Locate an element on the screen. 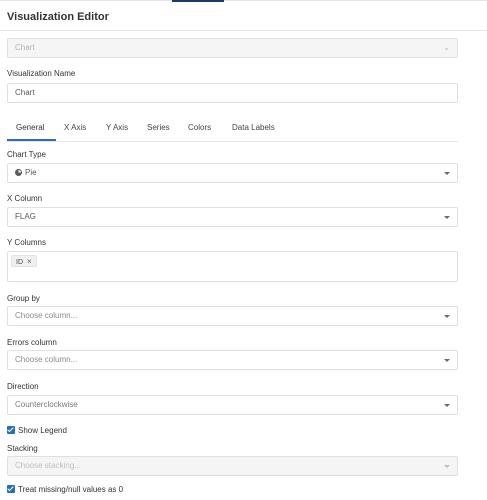 This screenshot has height=500, width=487. show-legend-row: Show Legend is located at coordinates (37, 431).